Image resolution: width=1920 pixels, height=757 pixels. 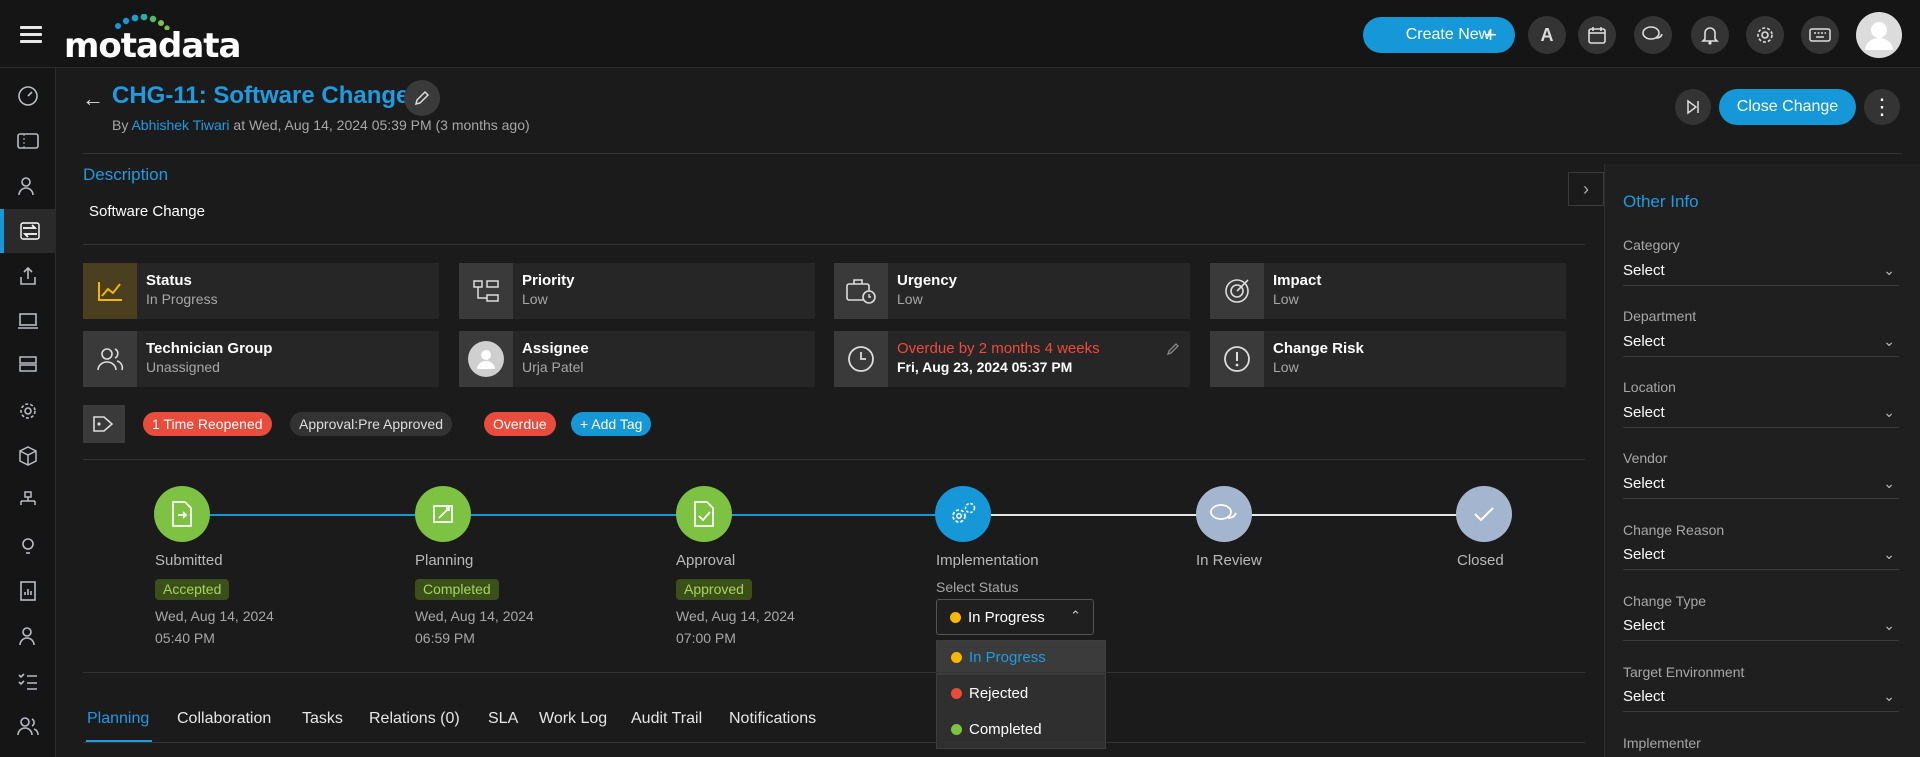 I want to click on report-icon, so click(x=28, y=591).